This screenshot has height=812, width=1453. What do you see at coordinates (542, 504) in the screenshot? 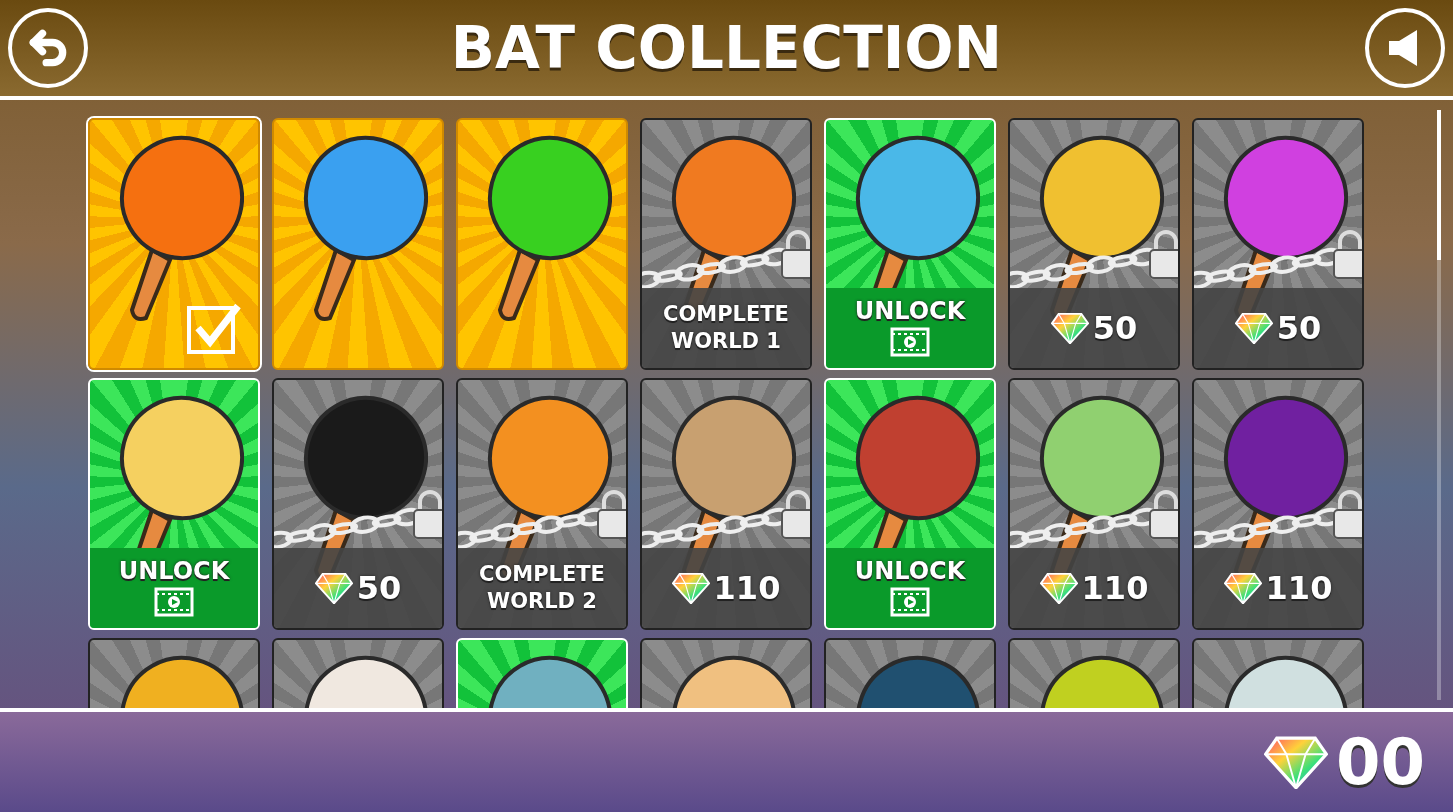
I see `bat-card: COMPLETE WORLD 2` at bounding box center [542, 504].